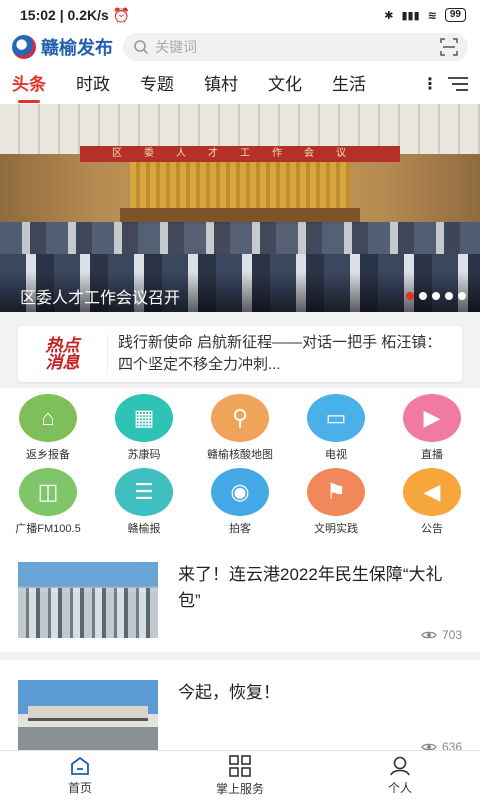  I want to click on tab-towns: 镇村, so click(221, 84).